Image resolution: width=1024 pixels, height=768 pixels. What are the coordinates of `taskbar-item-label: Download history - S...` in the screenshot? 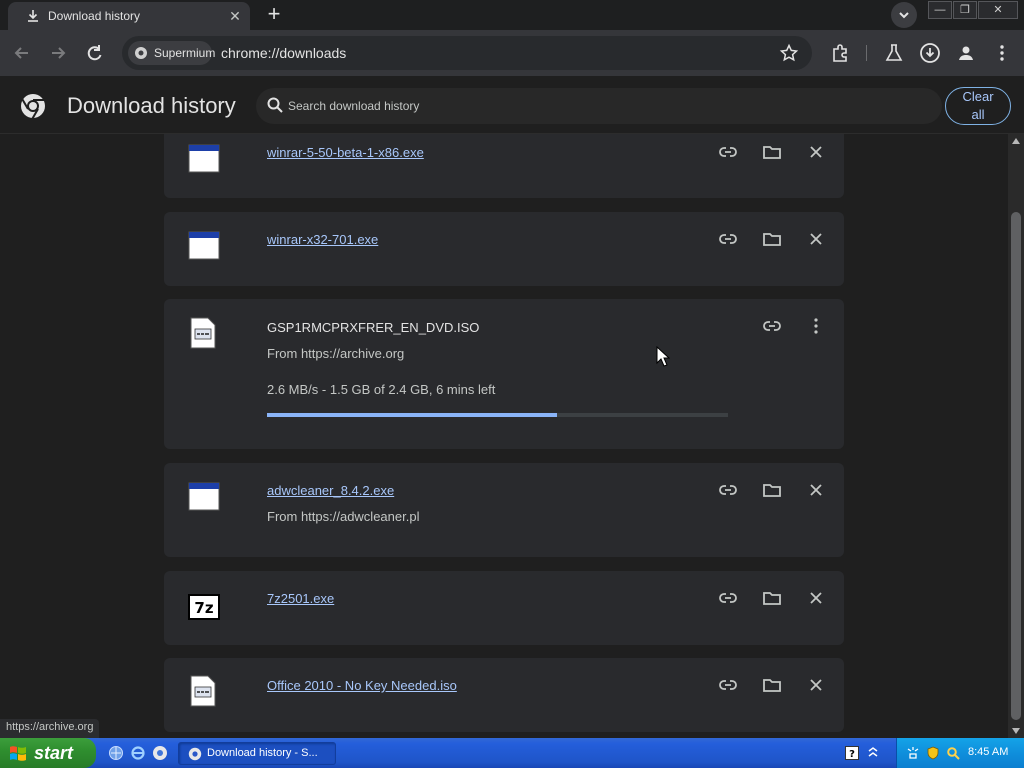 It's located at (262, 753).